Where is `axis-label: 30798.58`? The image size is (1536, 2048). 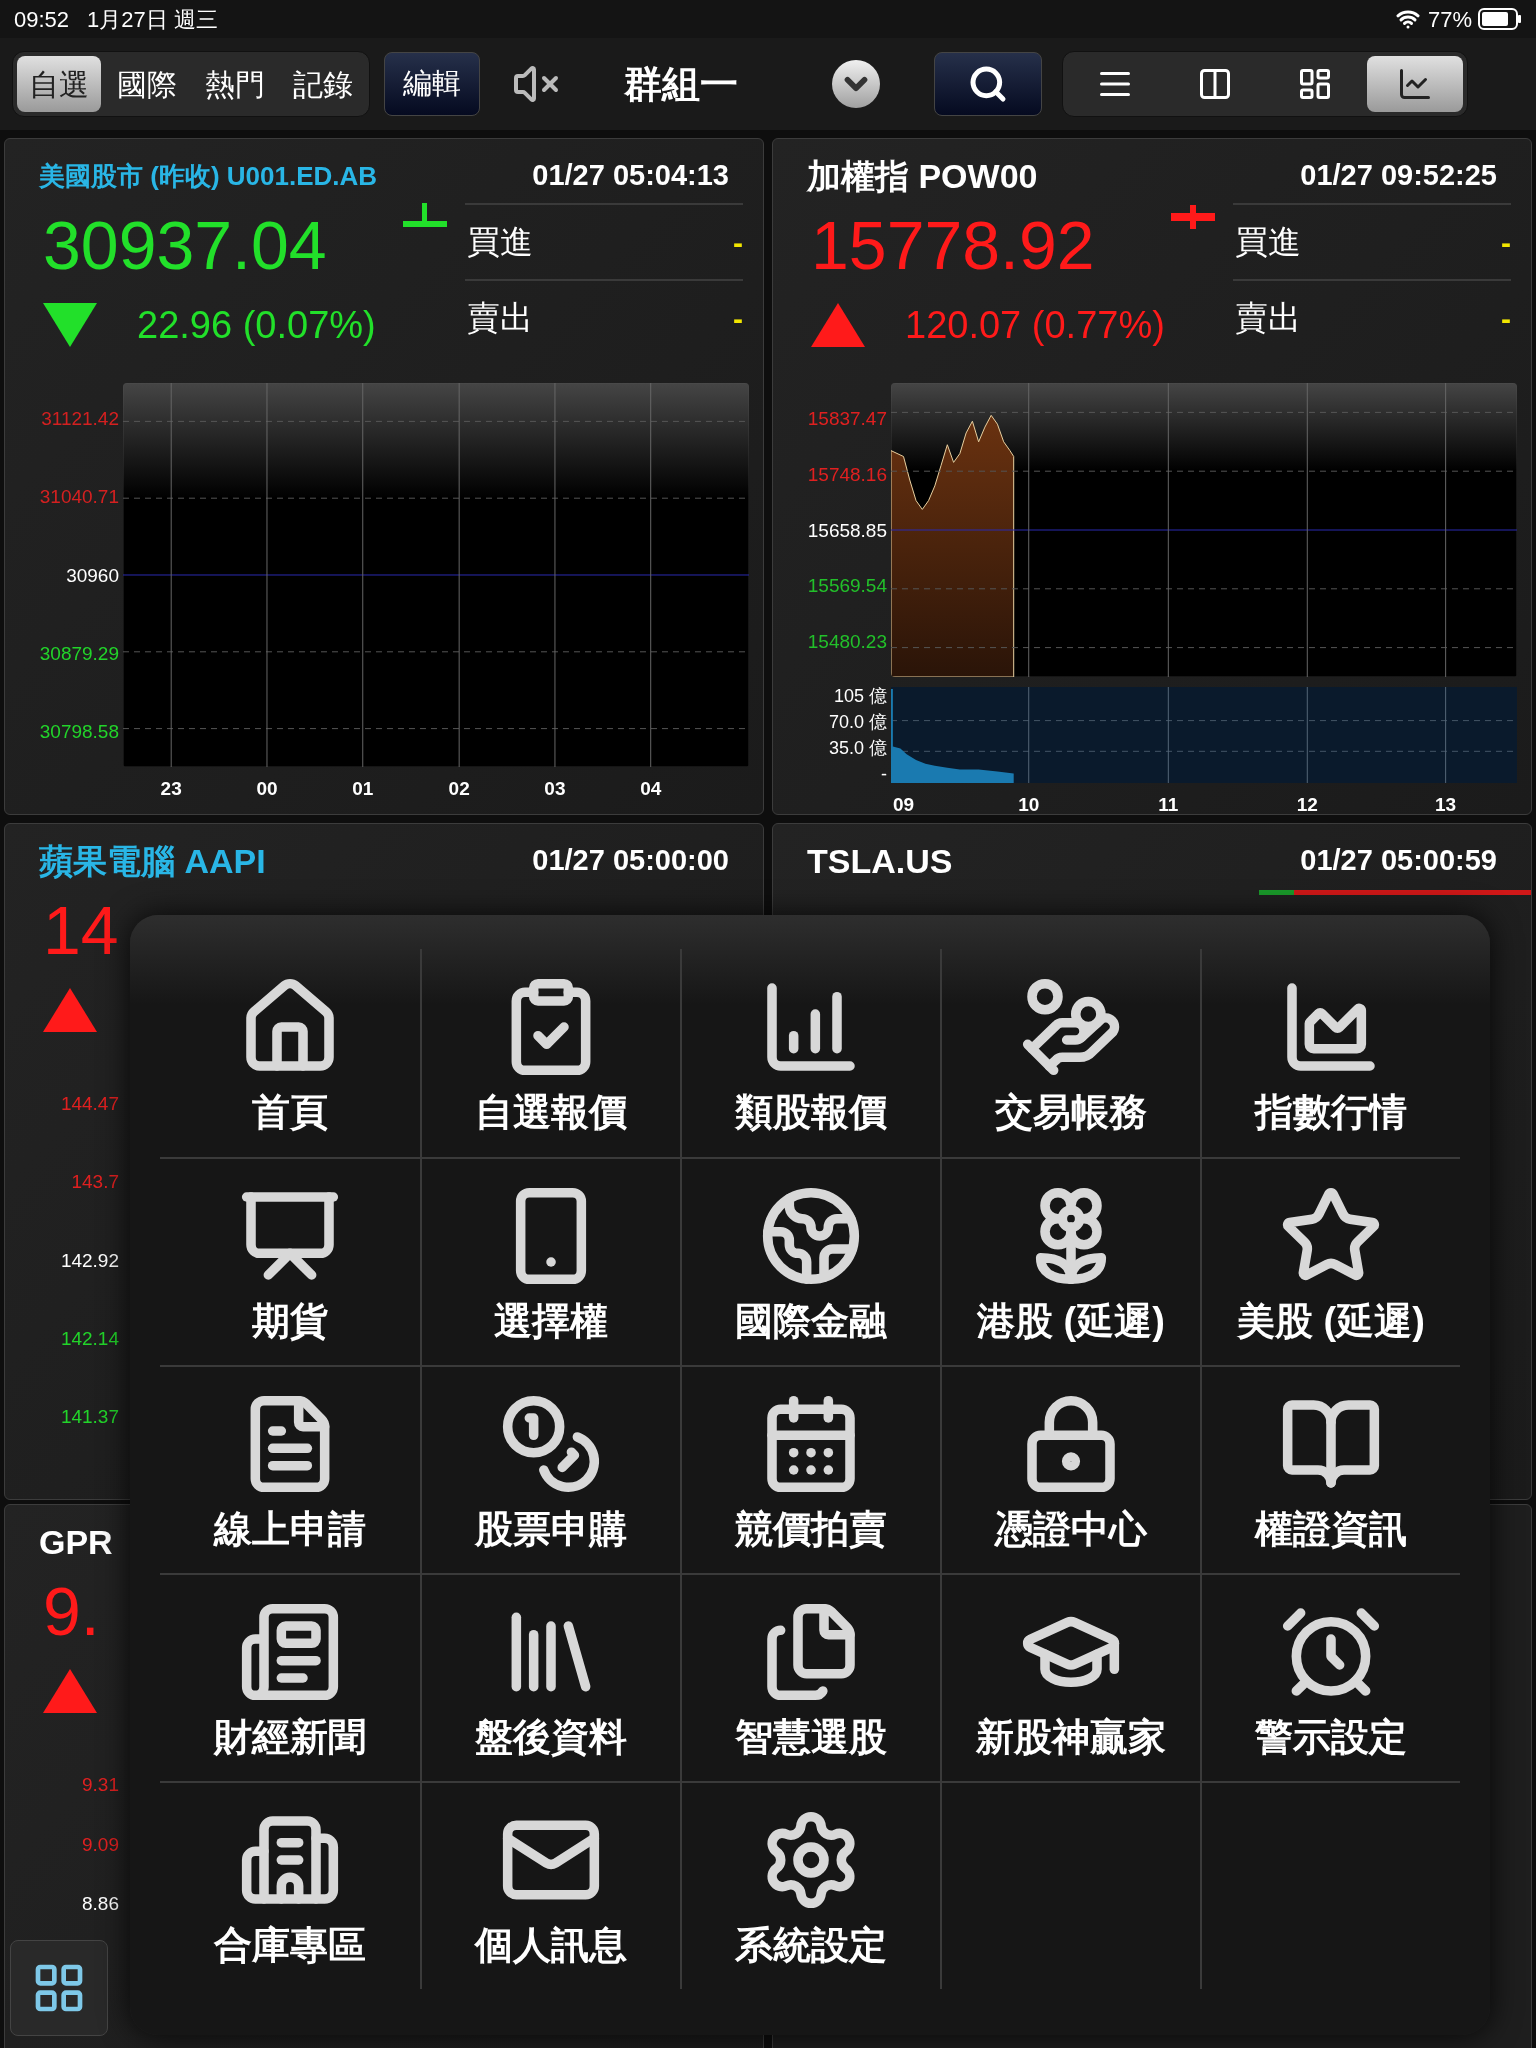
axis-label: 30798.58 is located at coordinates (79, 731).